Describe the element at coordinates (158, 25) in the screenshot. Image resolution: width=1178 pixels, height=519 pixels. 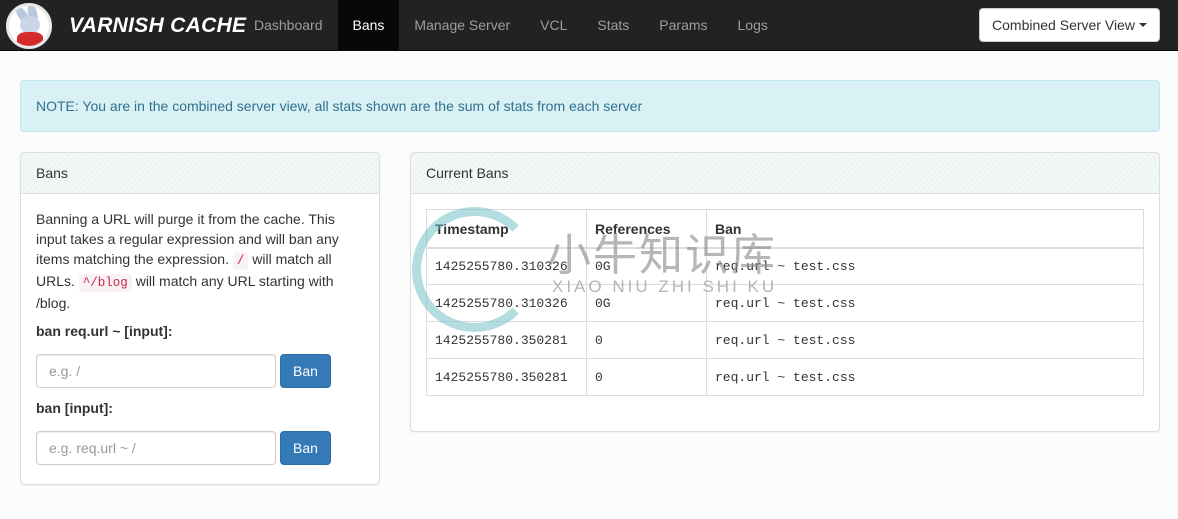
I see `brand-title: VARNISH CACHE` at that location.